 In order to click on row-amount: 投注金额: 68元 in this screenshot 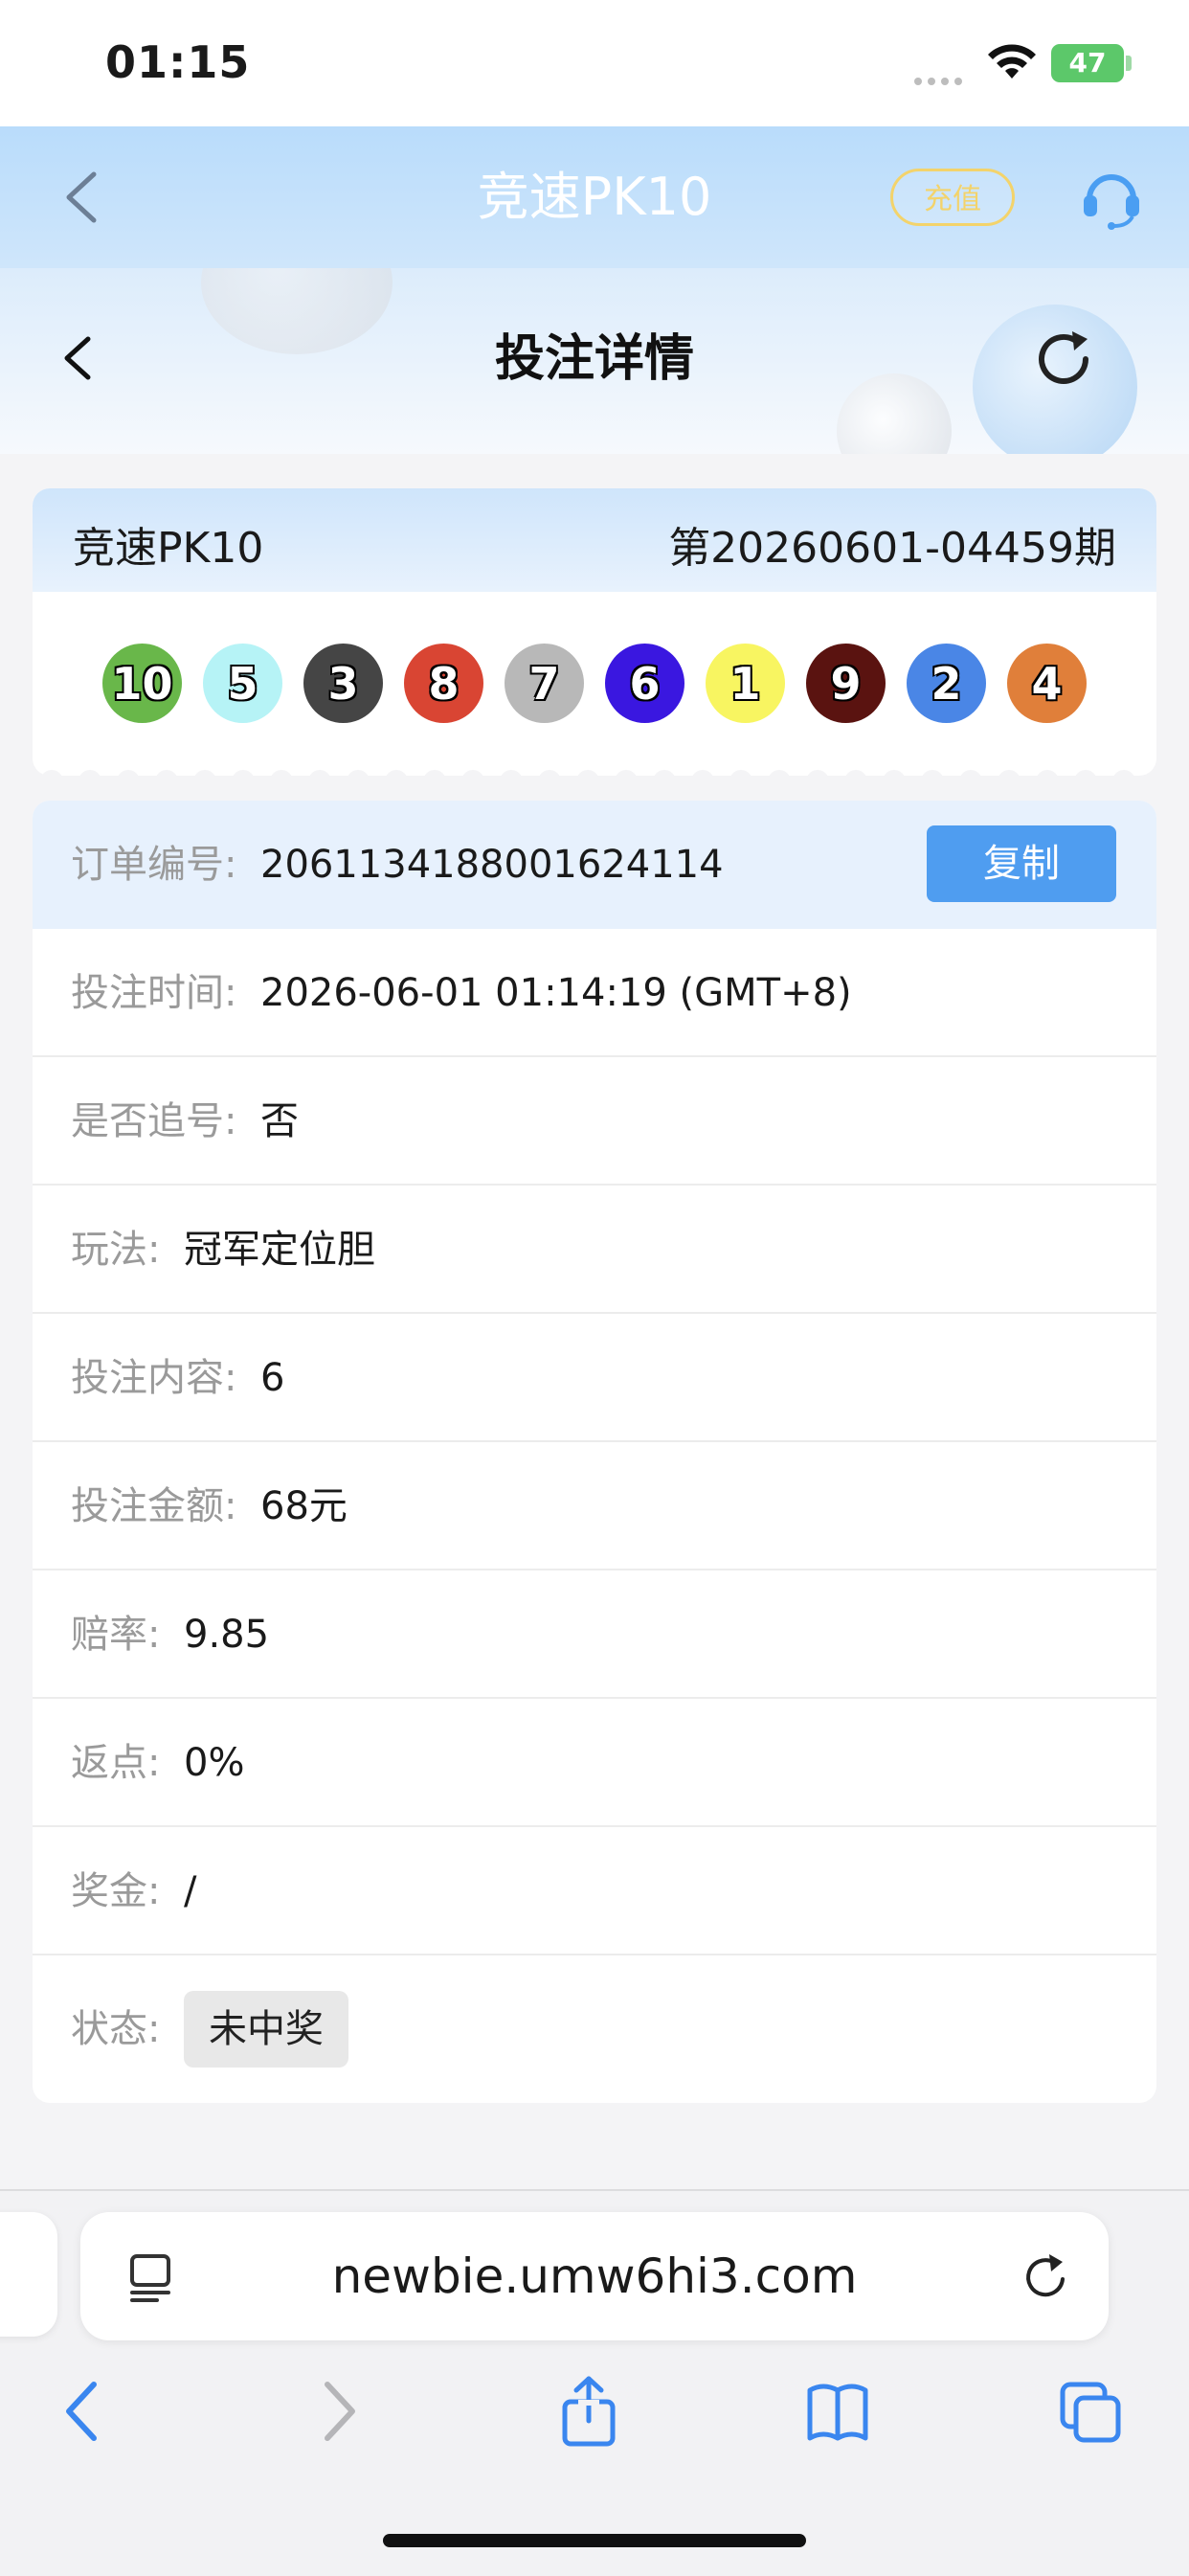, I will do `click(594, 1506)`.